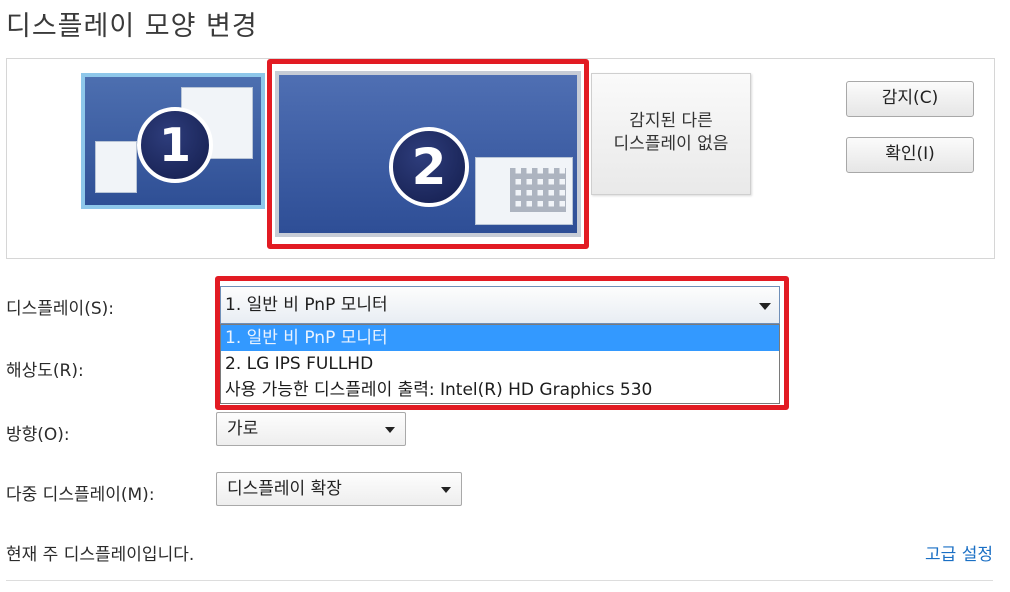 The height and width of the screenshot is (592, 1010). I want to click on undetected-monitor-thumbnail: 감지된 다른 디스플레이 없음, so click(671, 134).